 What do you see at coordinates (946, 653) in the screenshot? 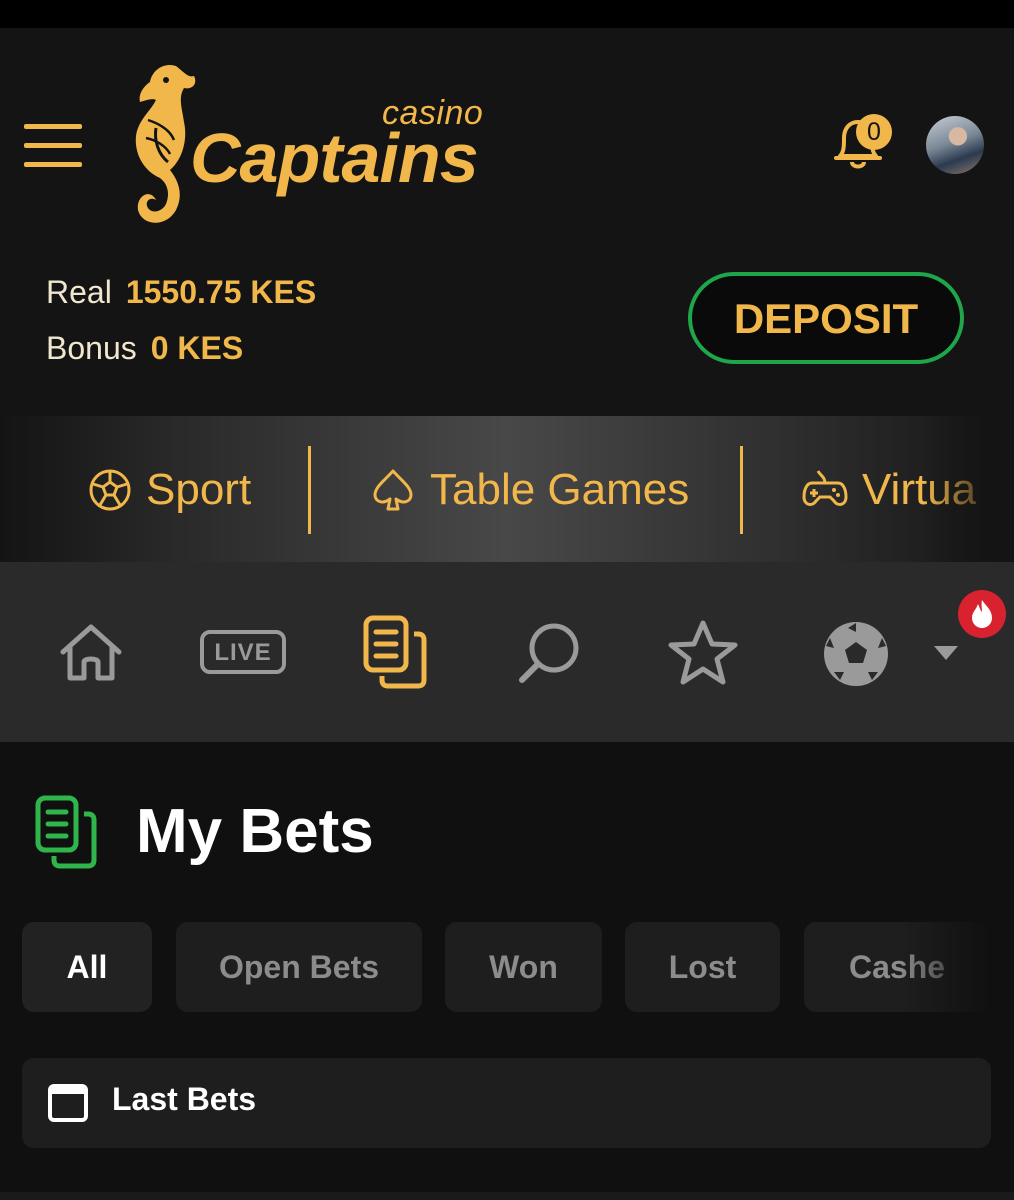
I see `dropdown-caret-icon` at bounding box center [946, 653].